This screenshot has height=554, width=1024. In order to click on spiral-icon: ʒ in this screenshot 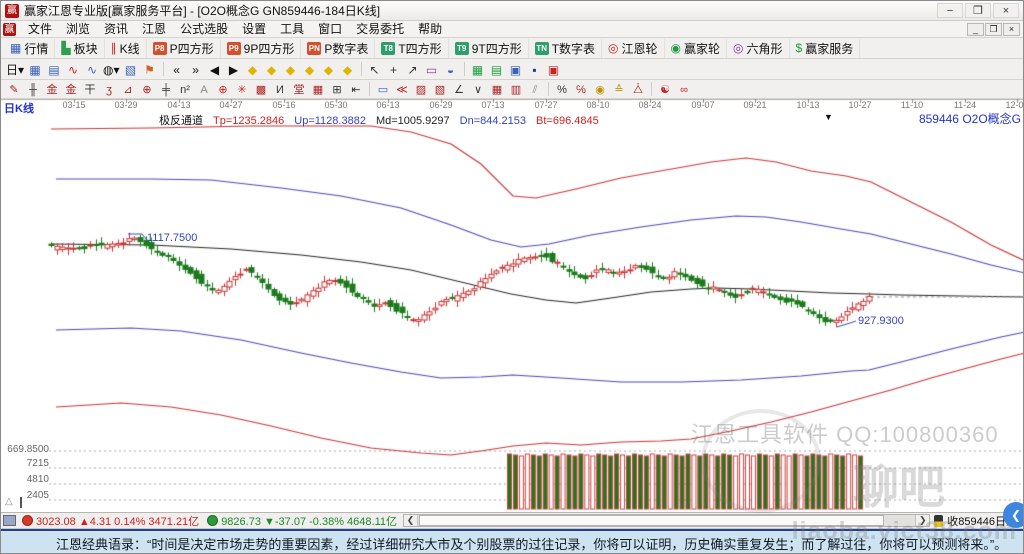, I will do `click(109, 89)`.